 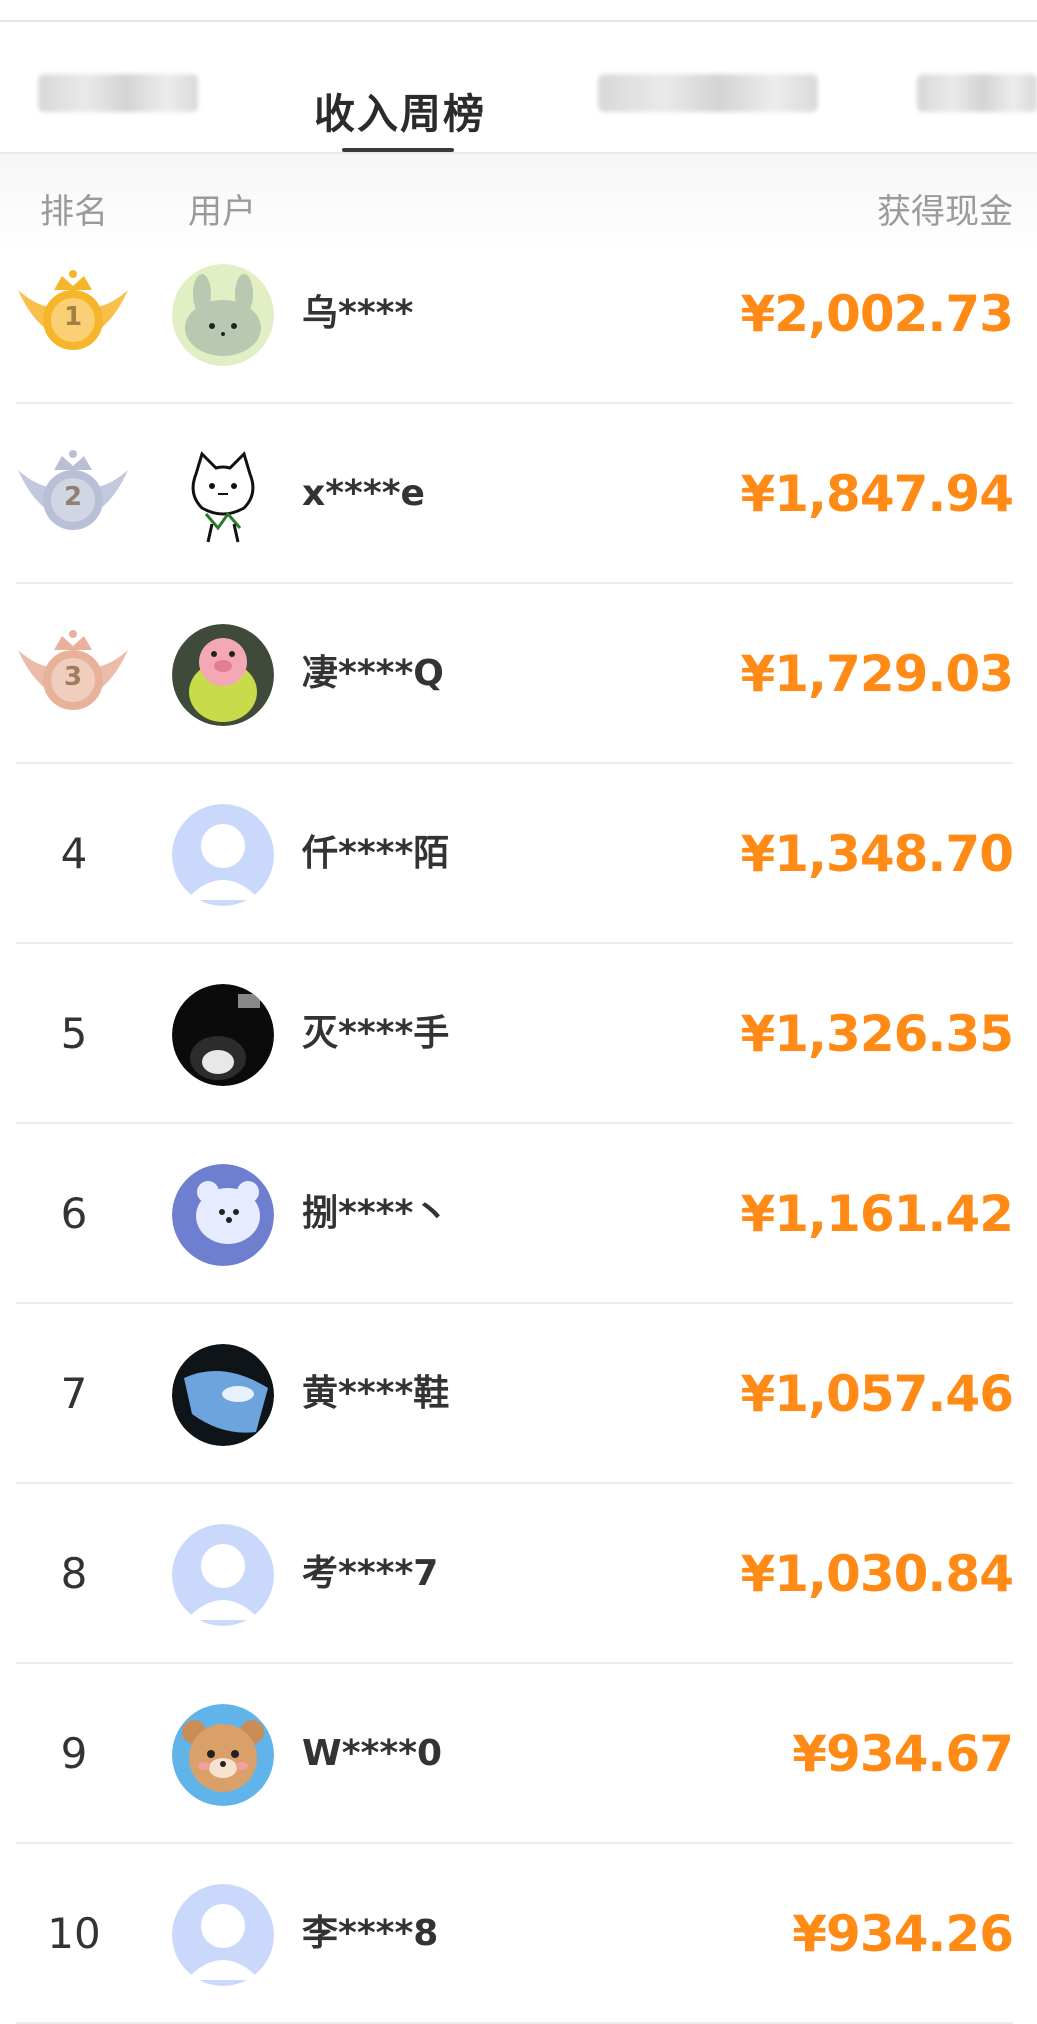 What do you see at coordinates (358, 313) in the screenshot?
I see `username: 乌****` at bounding box center [358, 313].